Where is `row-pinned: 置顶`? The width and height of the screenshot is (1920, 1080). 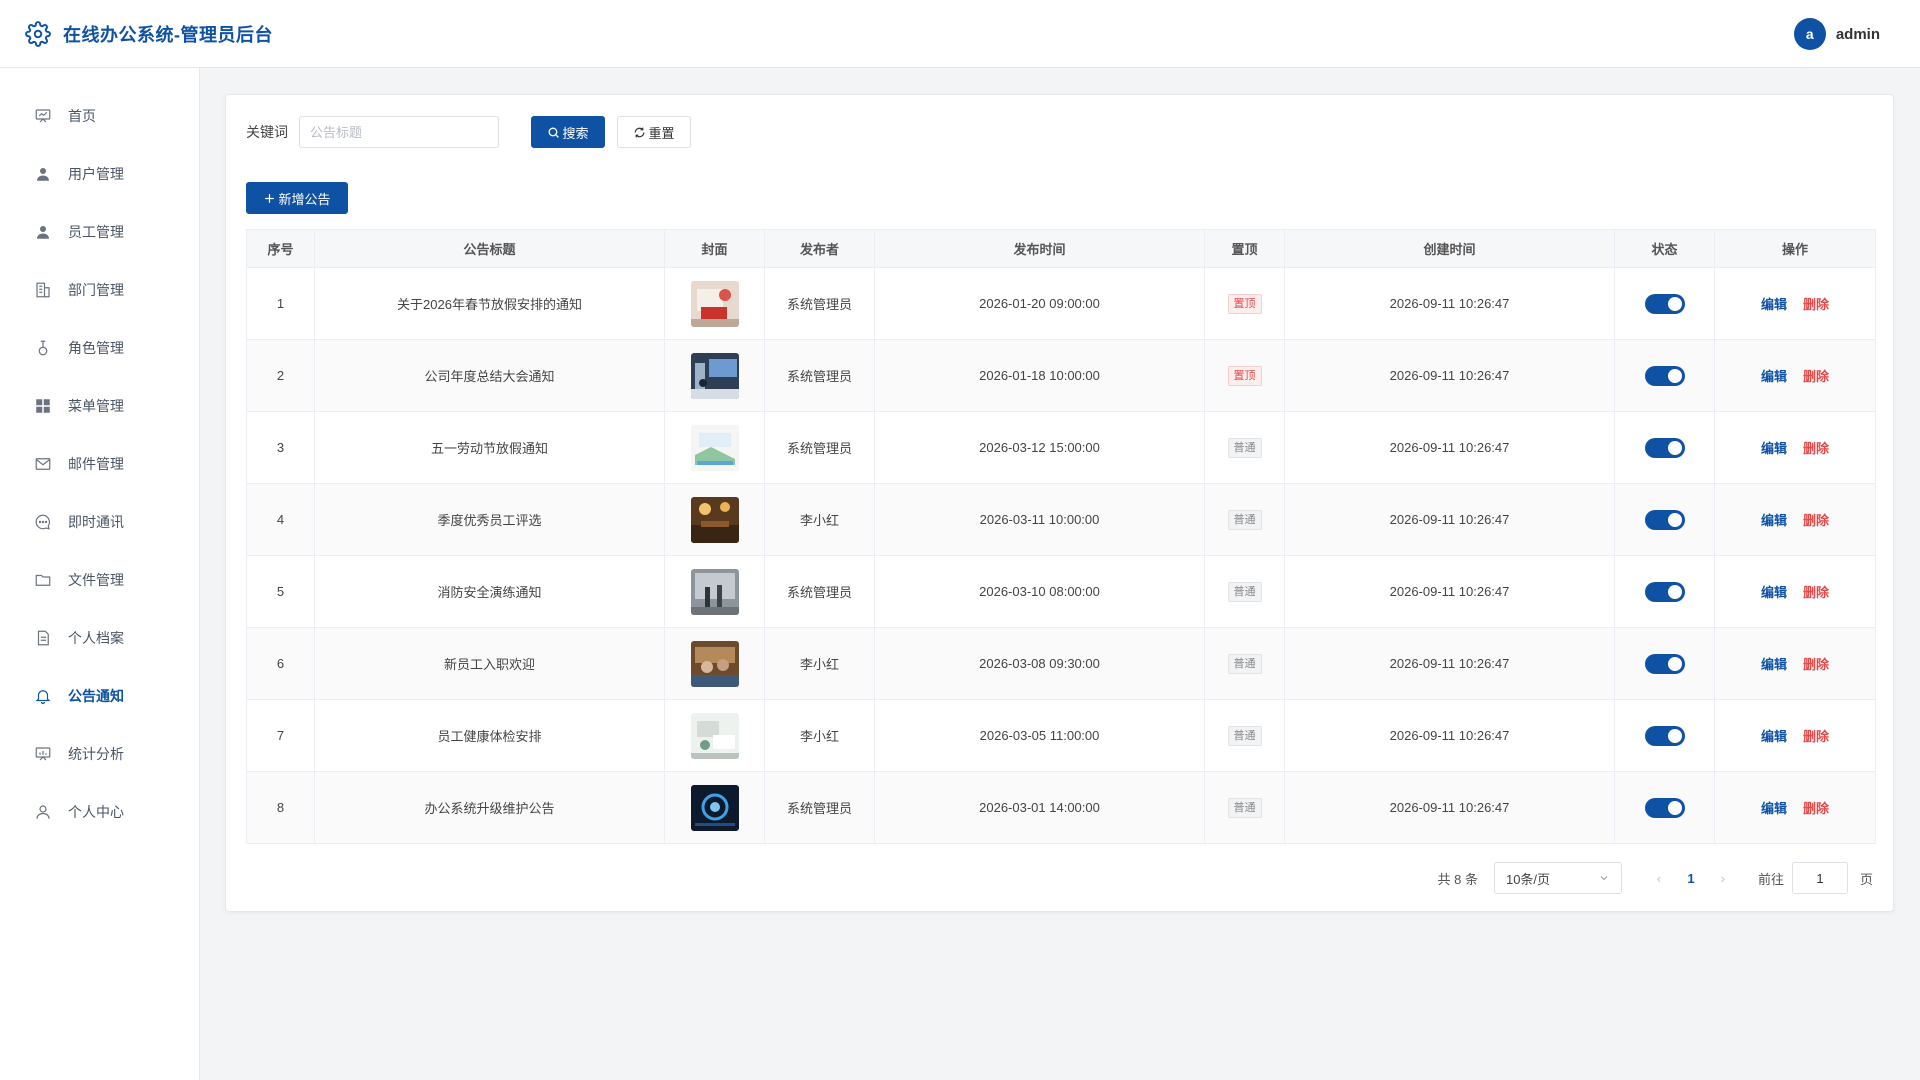
row-pinned: 置顶 is located at coordinates (1244, 375).